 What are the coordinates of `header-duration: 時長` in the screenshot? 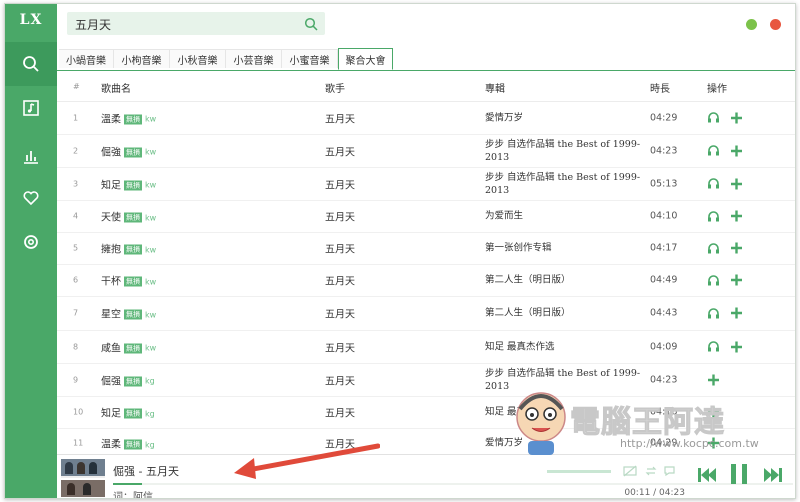 It's located at (660, 89).